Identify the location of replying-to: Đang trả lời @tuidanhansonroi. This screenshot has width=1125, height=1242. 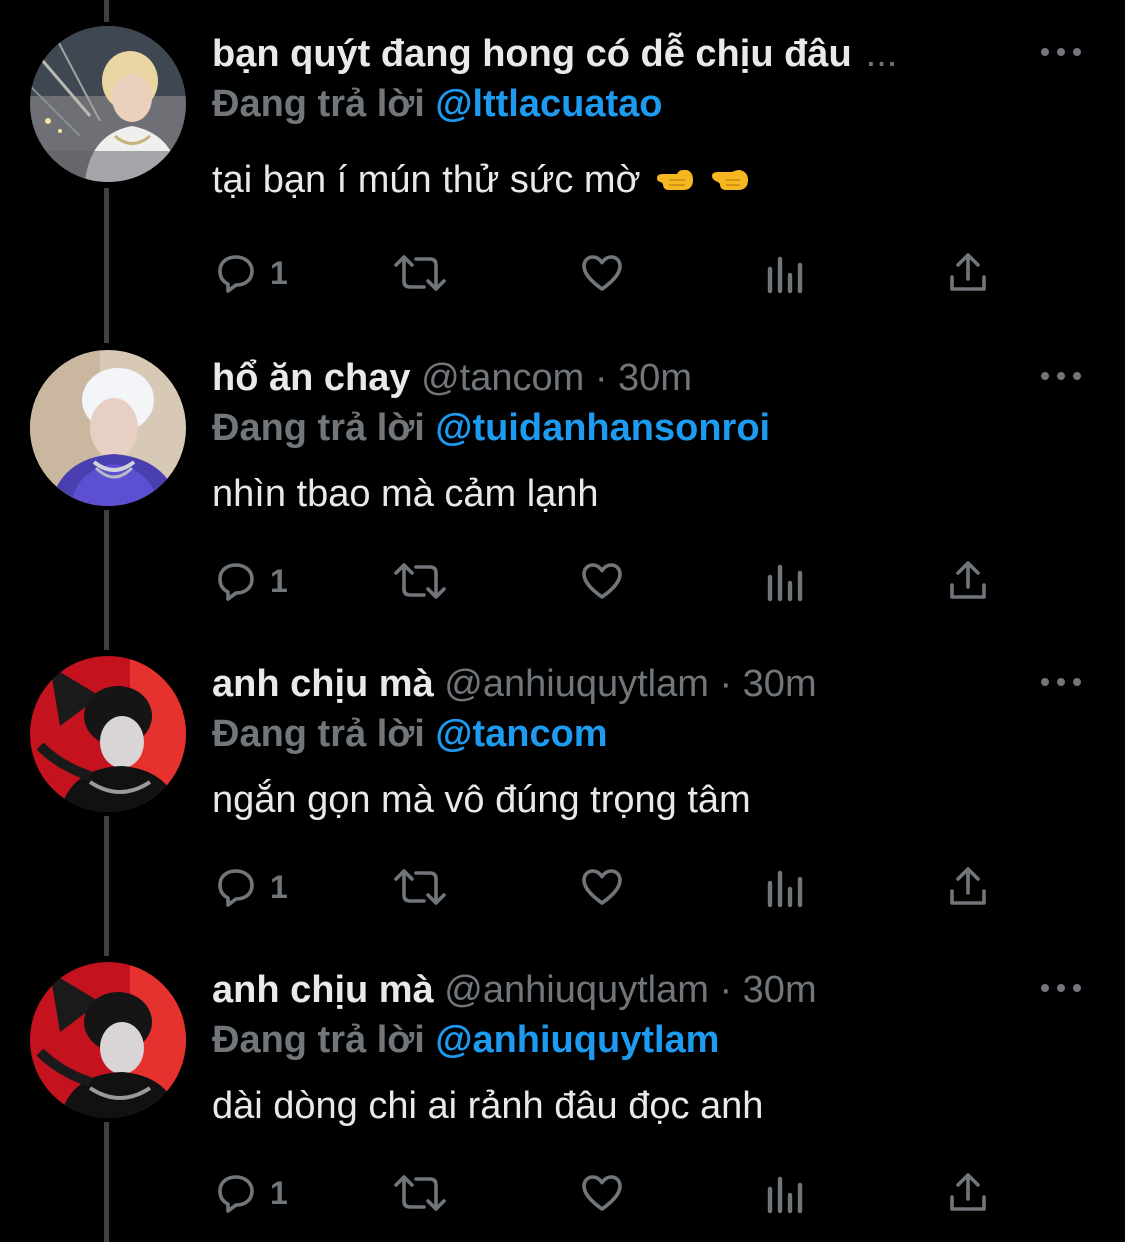
(491, 428).